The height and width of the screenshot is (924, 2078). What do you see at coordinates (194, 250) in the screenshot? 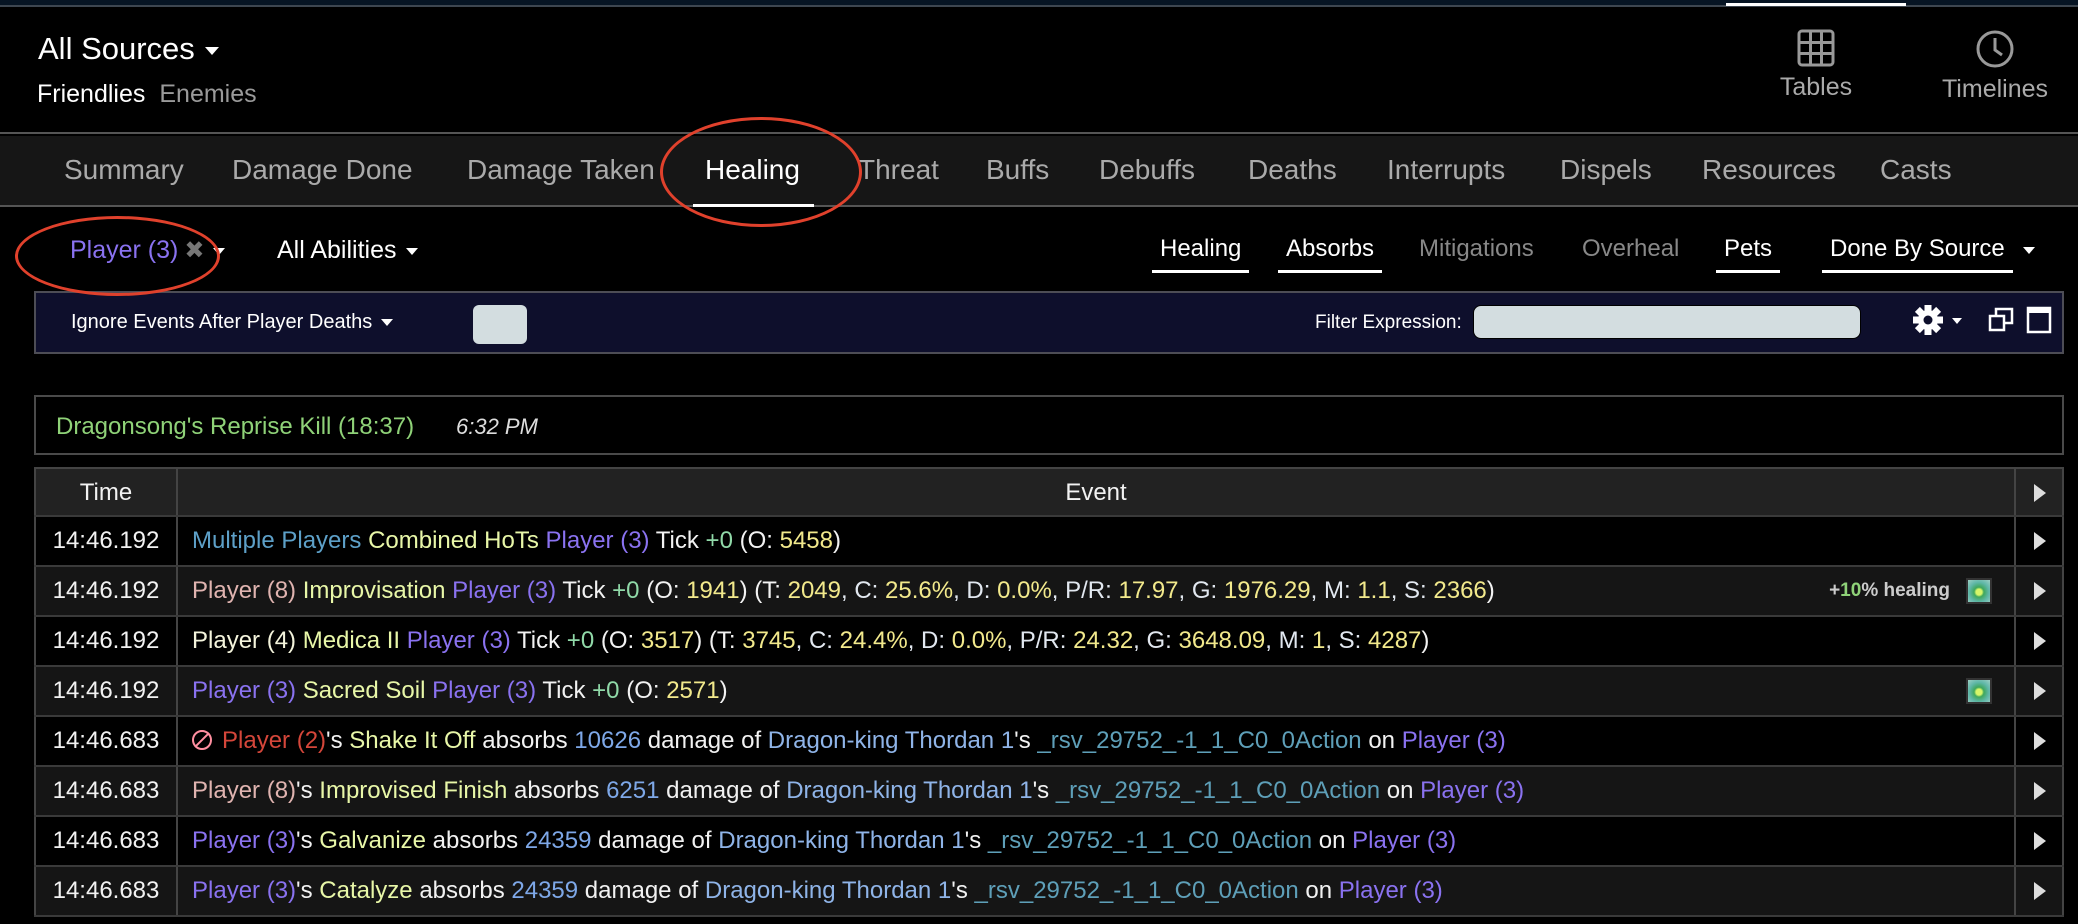
I see `clear-filter-icon: ✖` at bounding box center [194, 250].